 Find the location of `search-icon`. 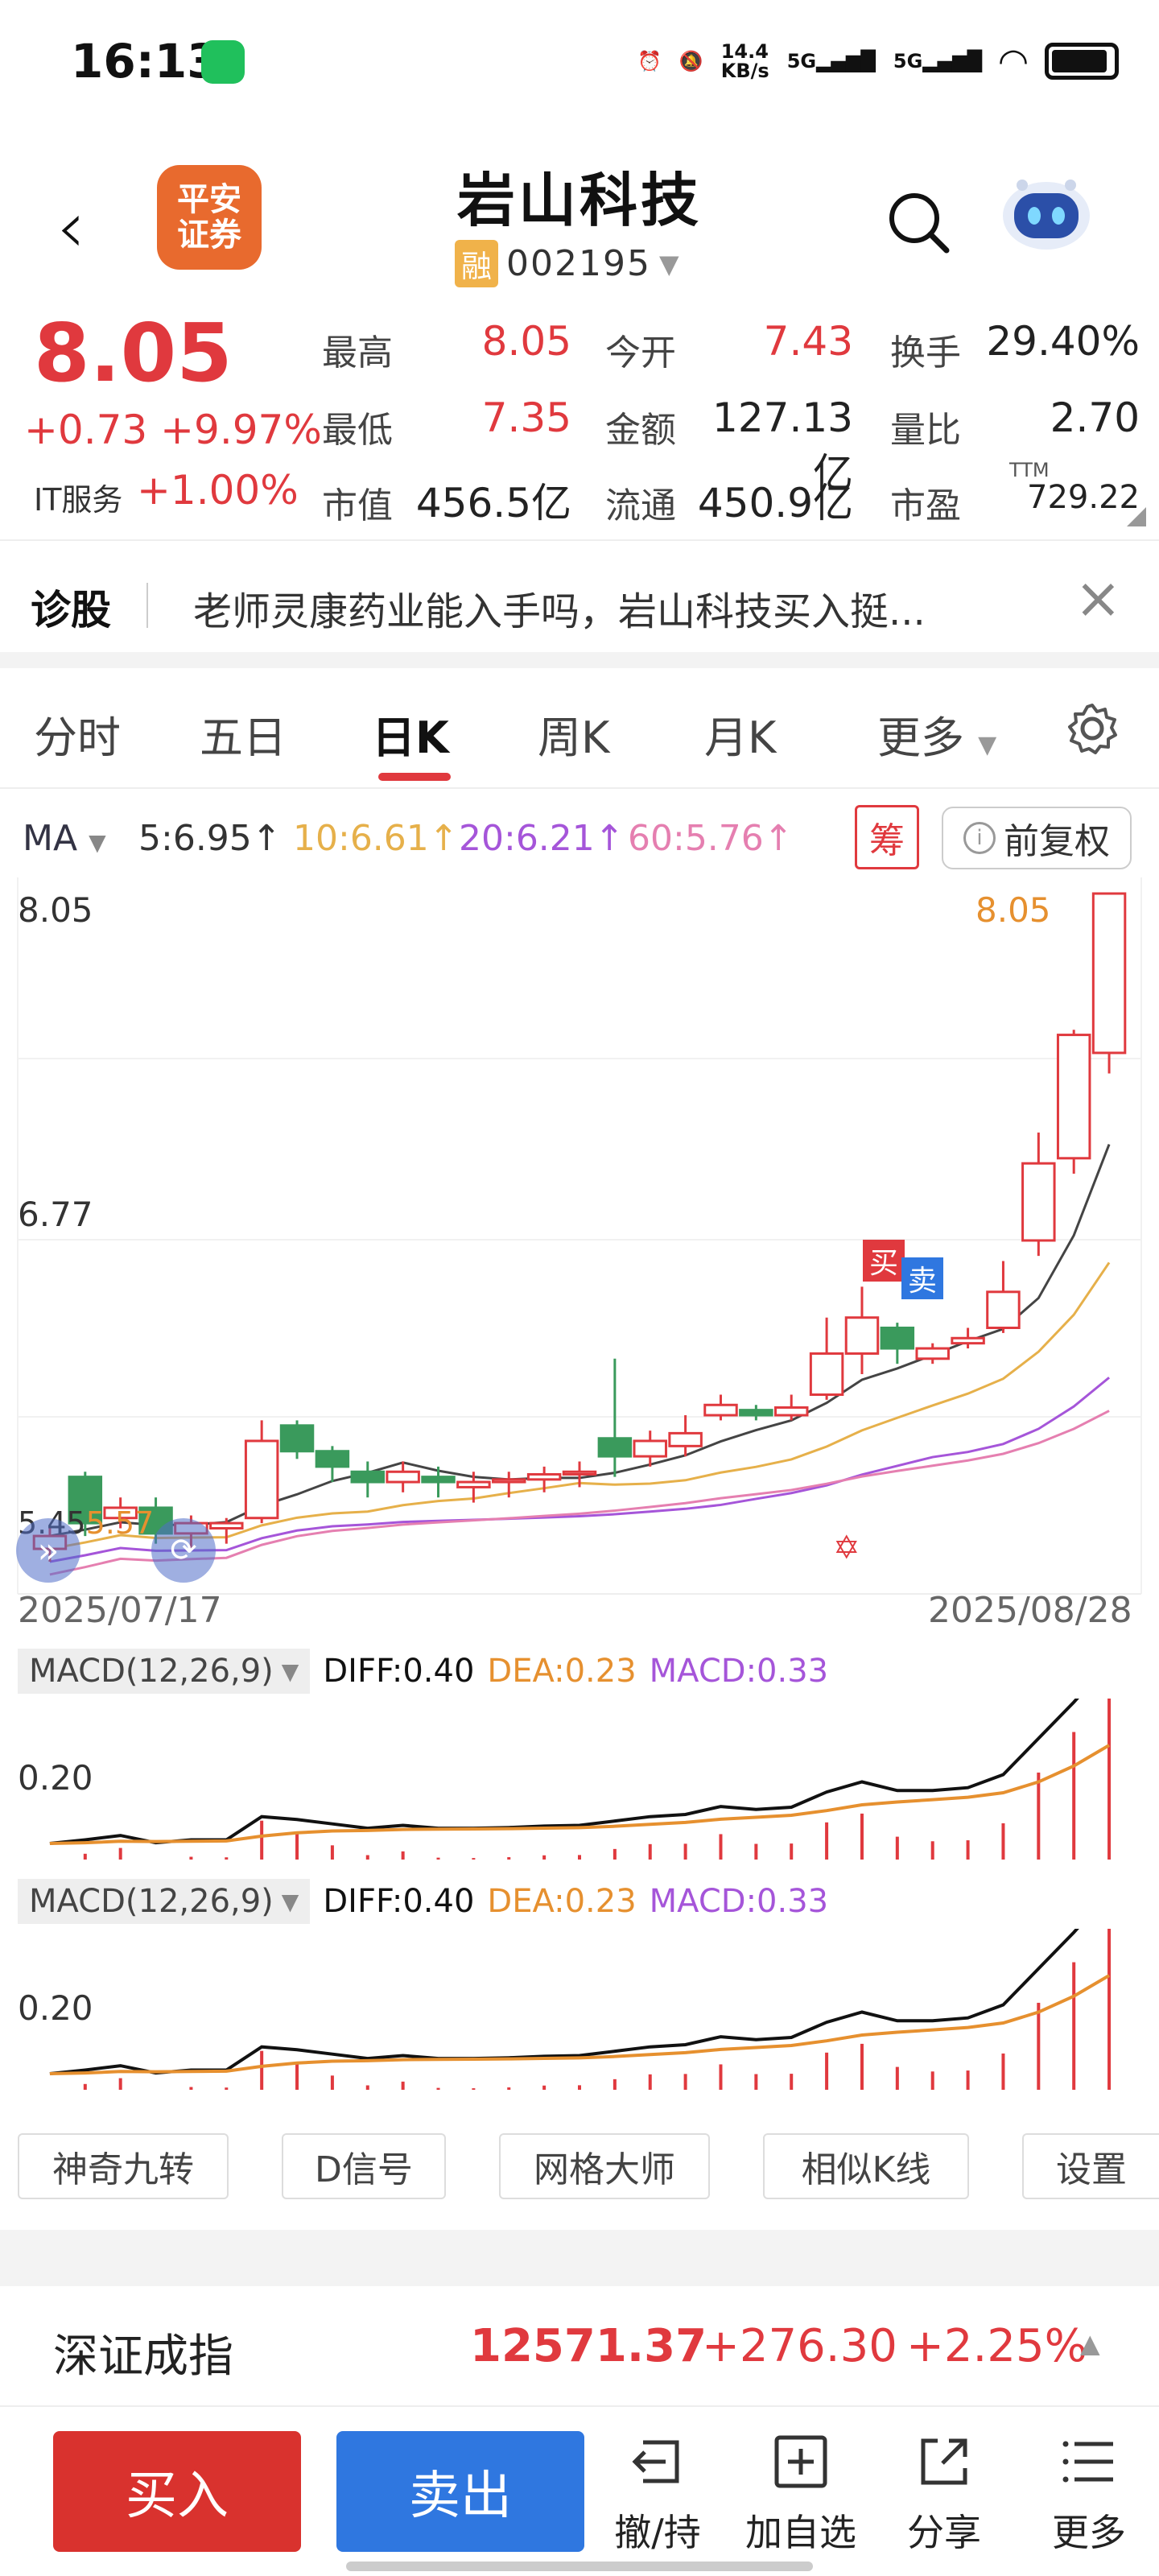

search-icon is located at coordinates (919, 223).